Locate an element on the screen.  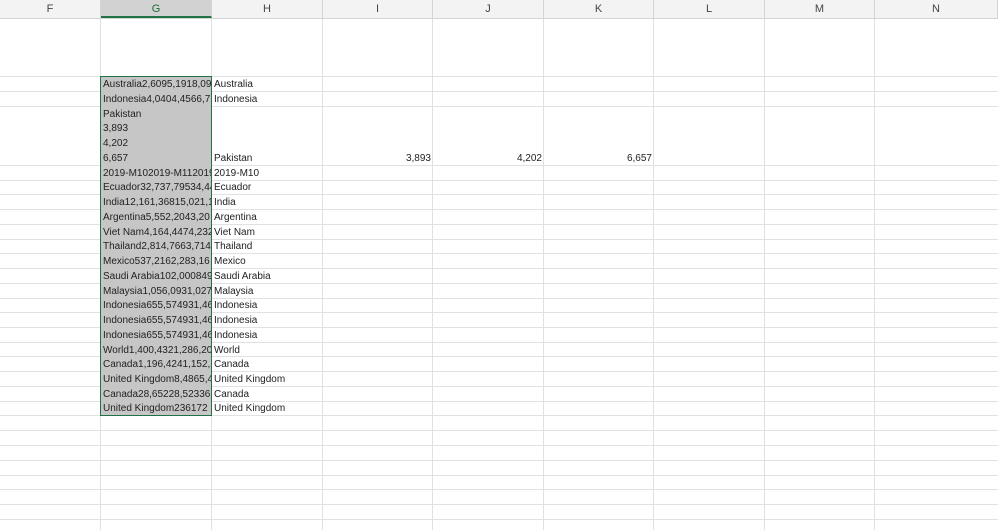
column-header-j: J is located at coordinates (488, 9).